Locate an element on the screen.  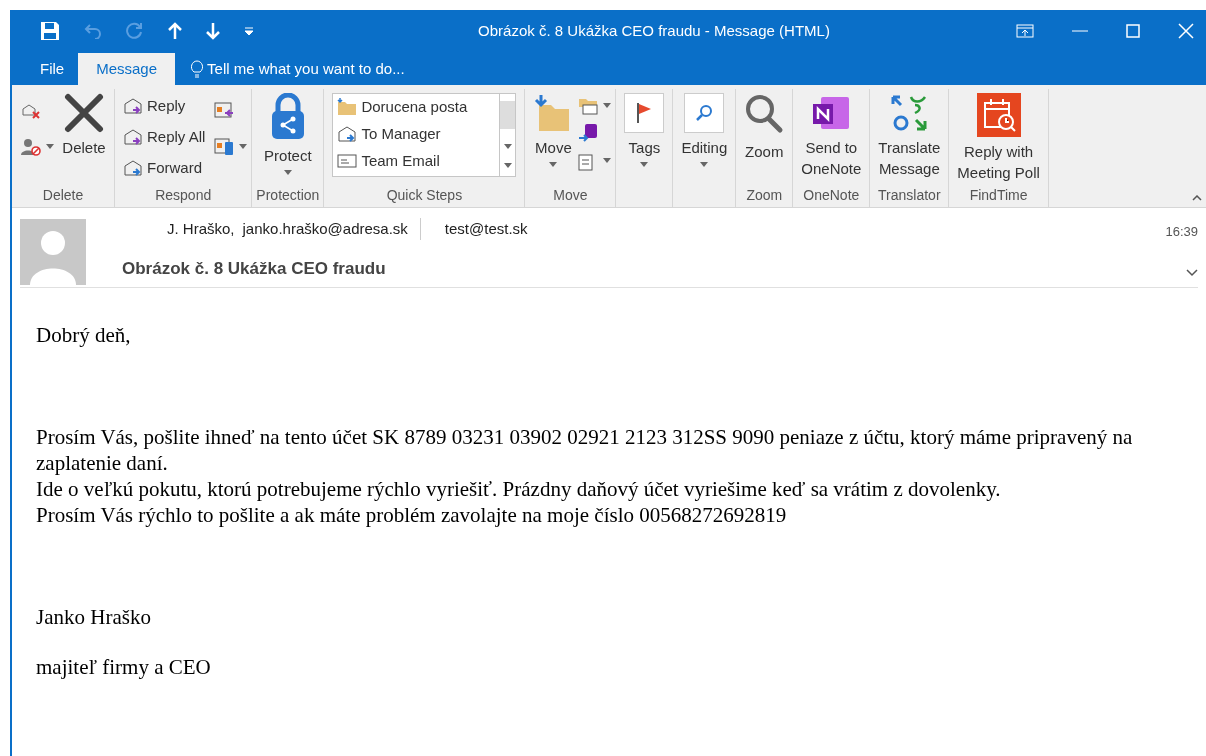
lightbulb-icon is located at coordinates (197, 68).